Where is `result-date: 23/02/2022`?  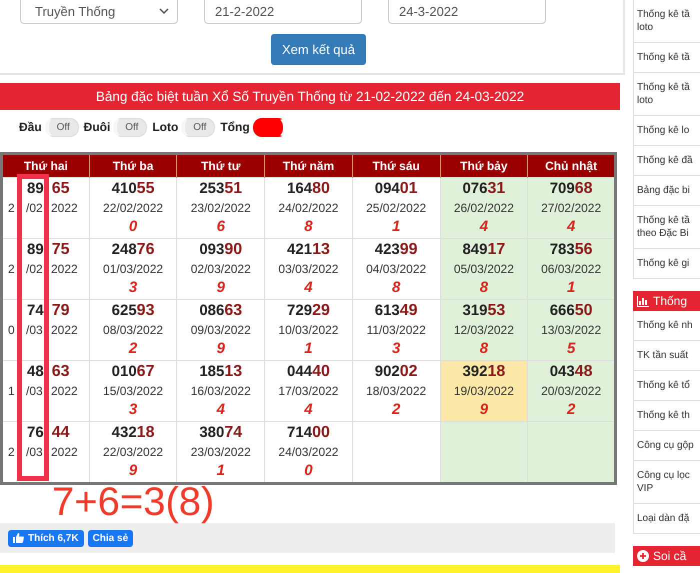
result-date: 23/02/2022 is located at coordinates (221, 208).